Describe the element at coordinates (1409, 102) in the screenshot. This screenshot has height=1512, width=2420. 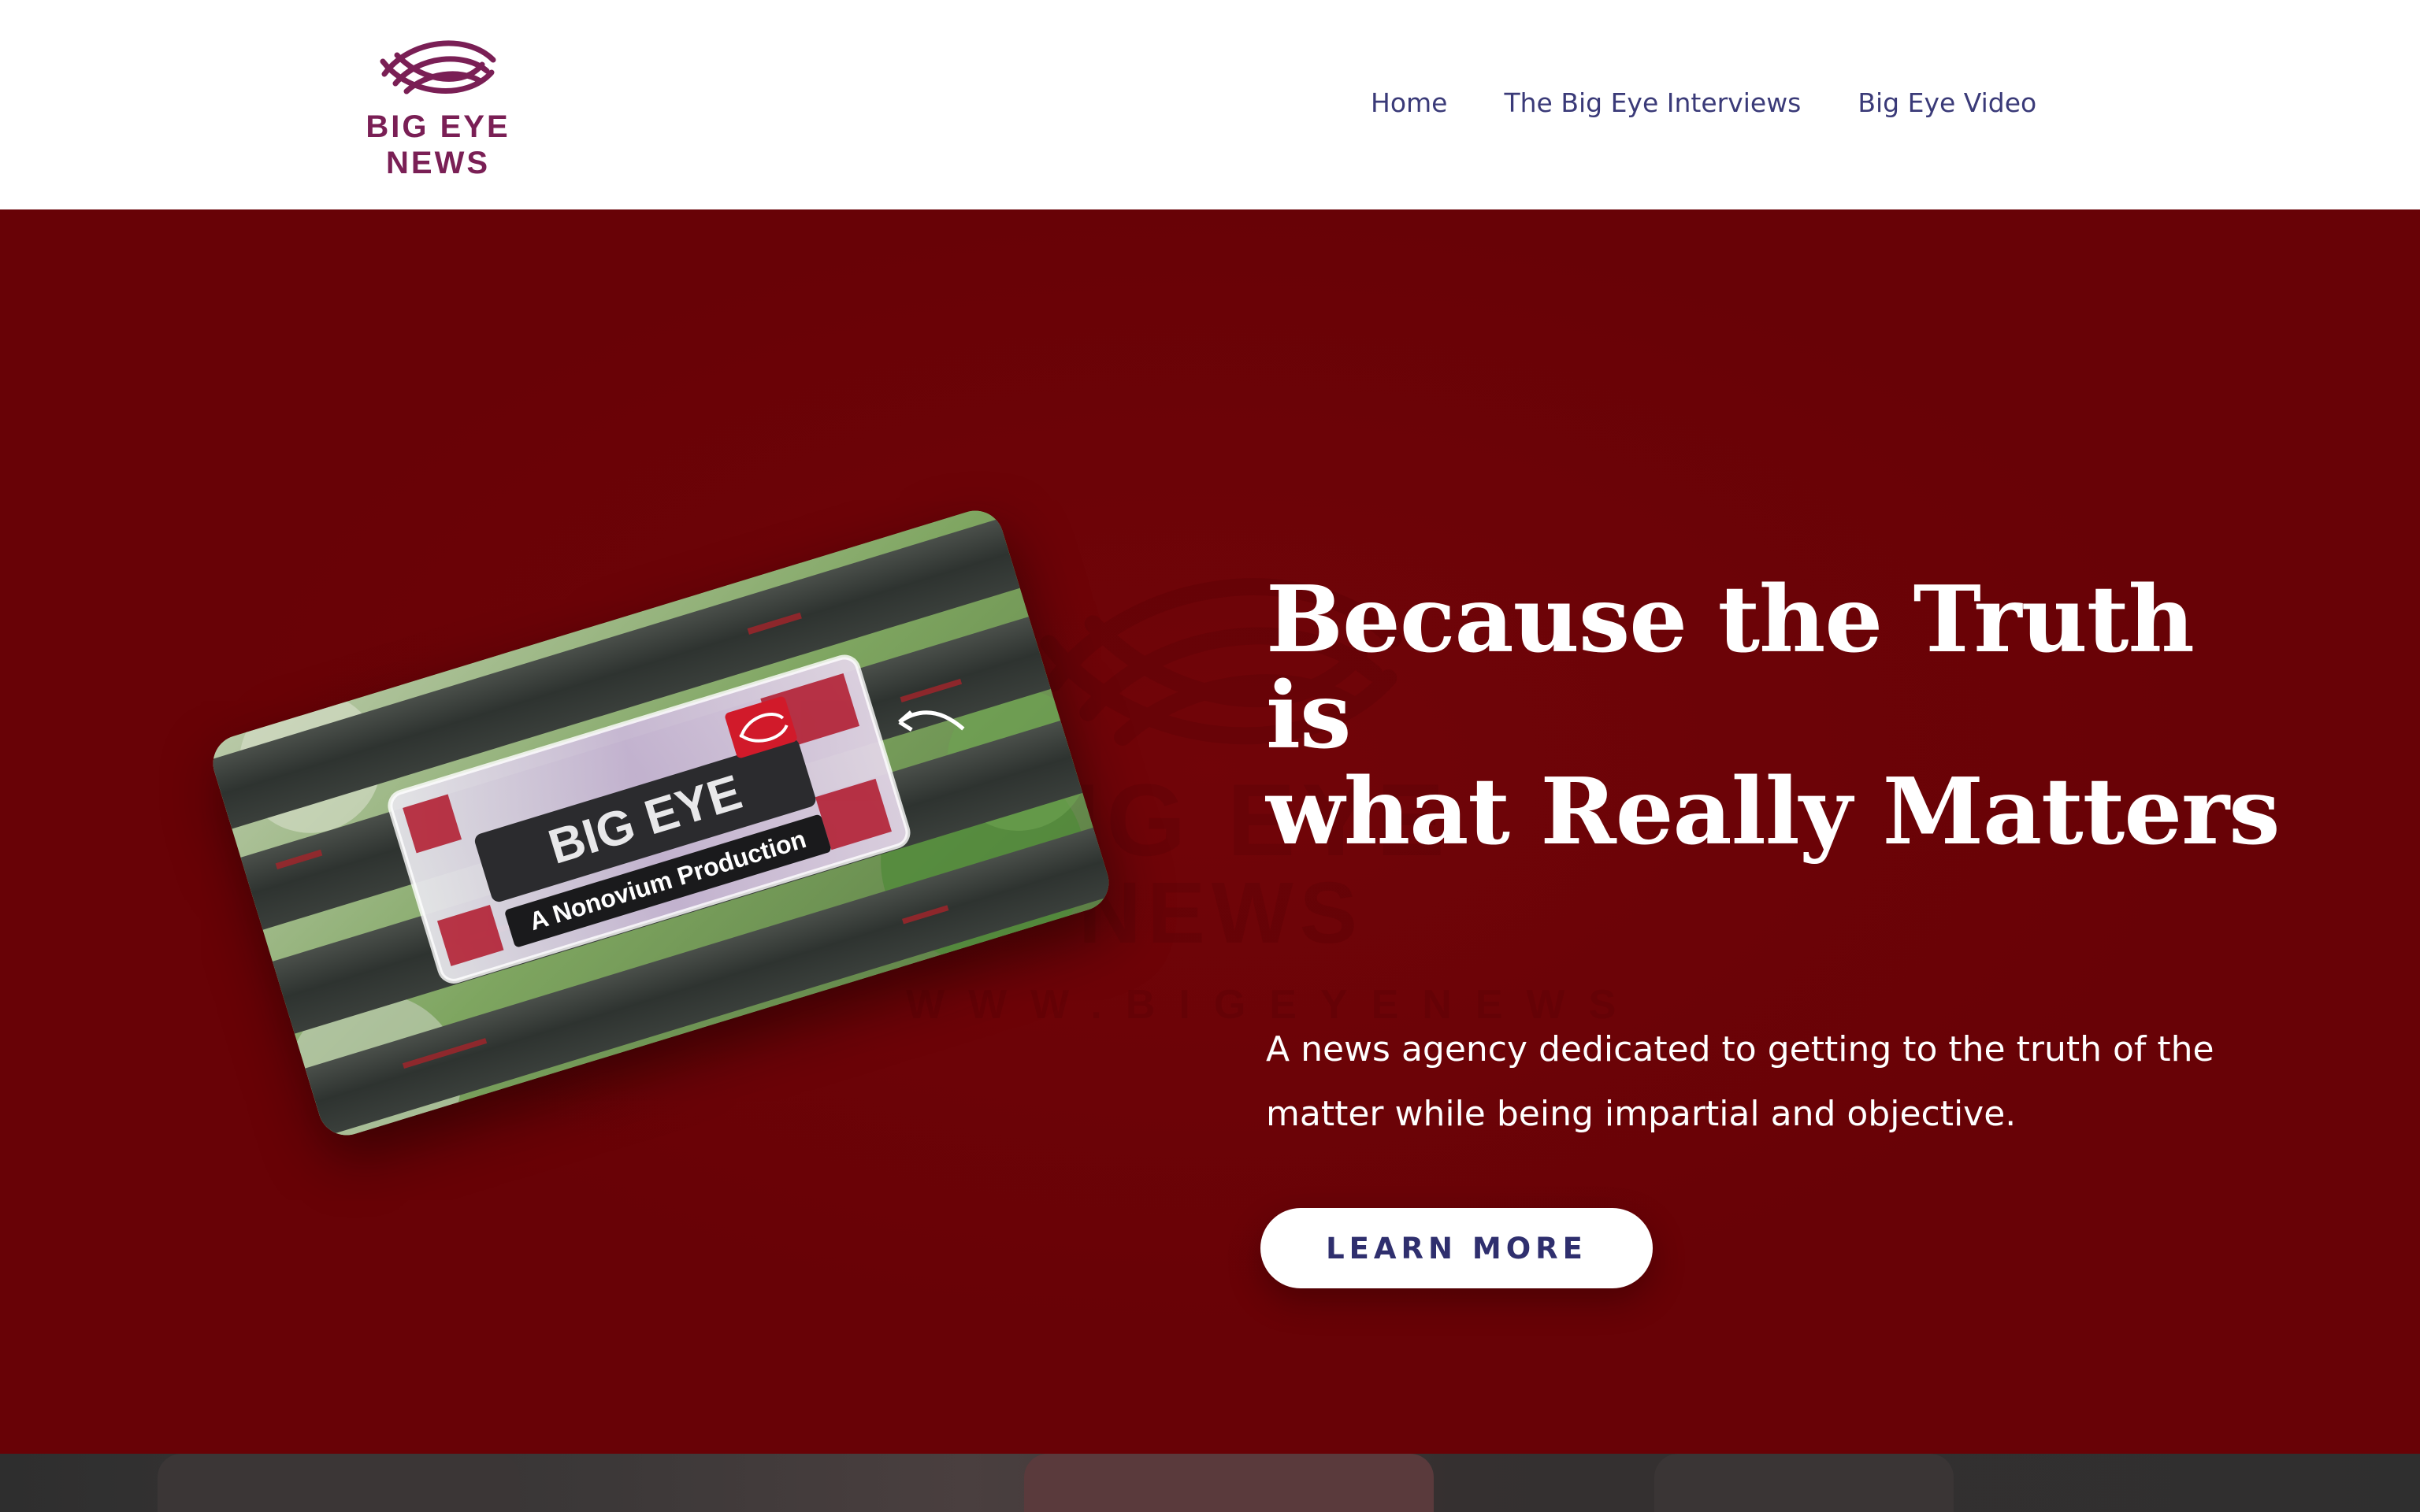
I see `nav-home: Home` at that location.